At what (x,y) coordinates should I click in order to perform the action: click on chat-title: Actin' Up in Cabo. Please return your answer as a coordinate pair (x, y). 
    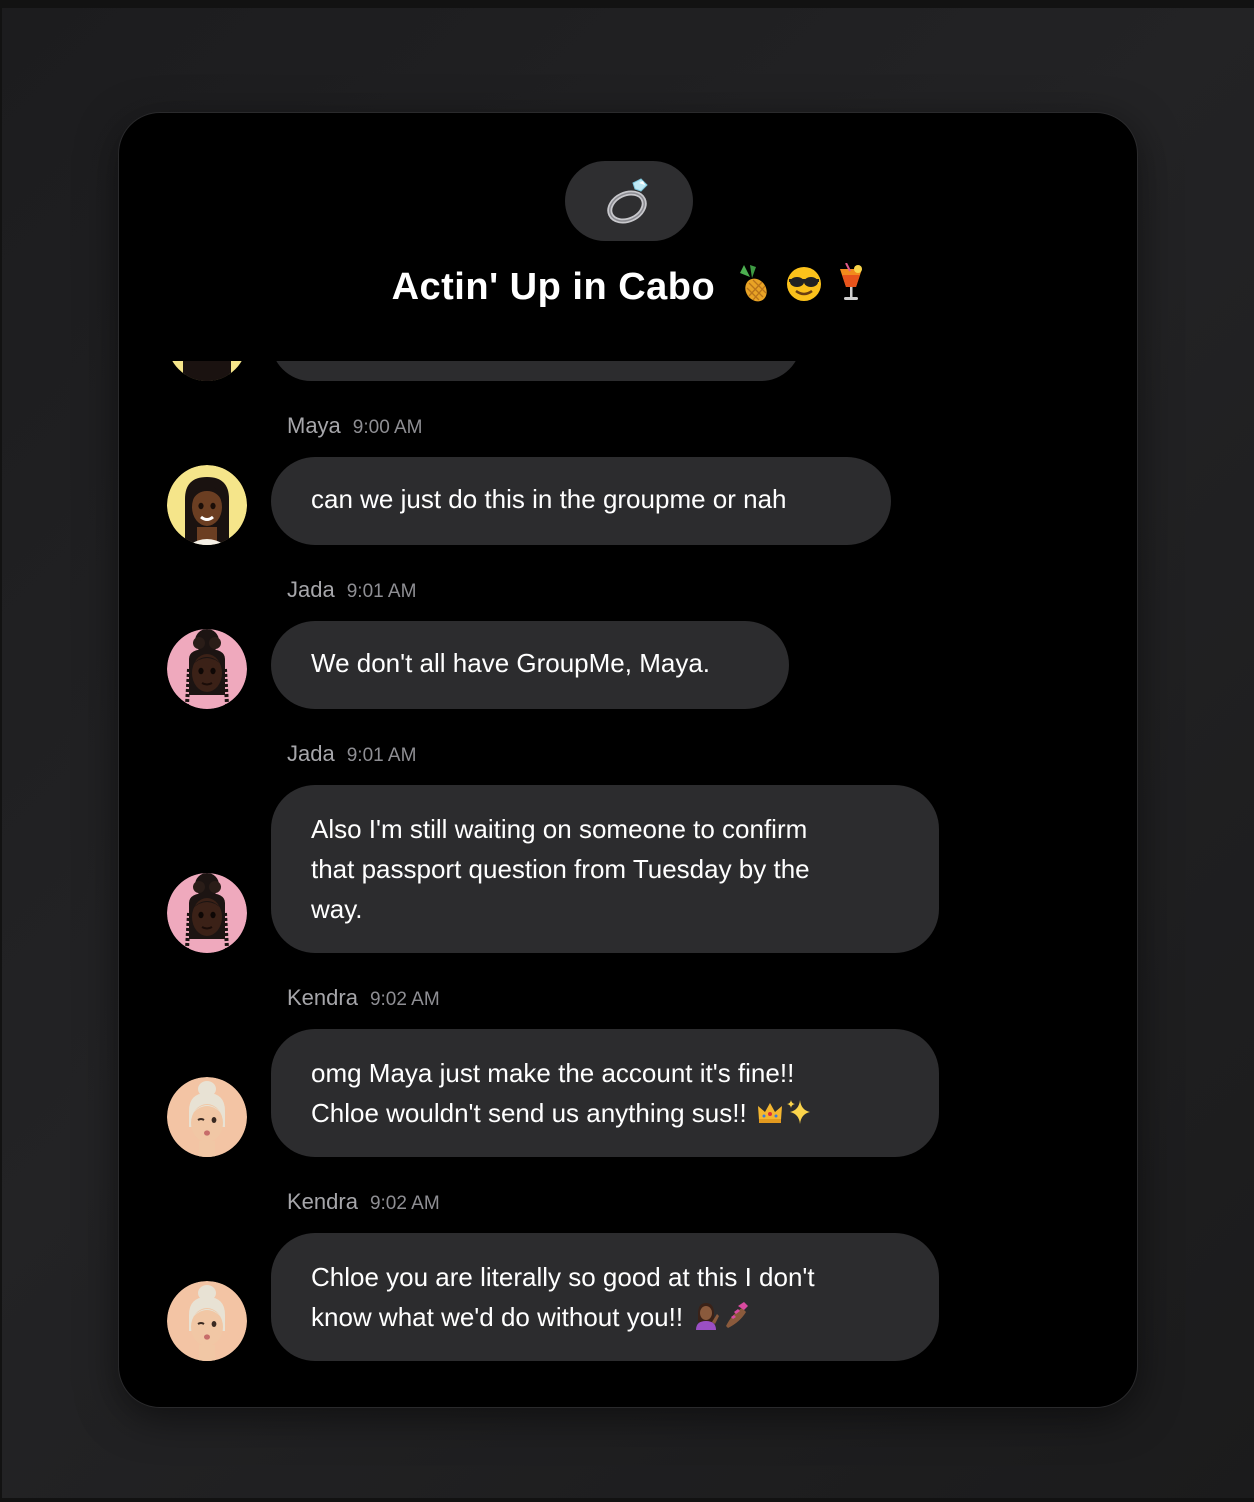
    Looking at the image, I should click on (628, 286).